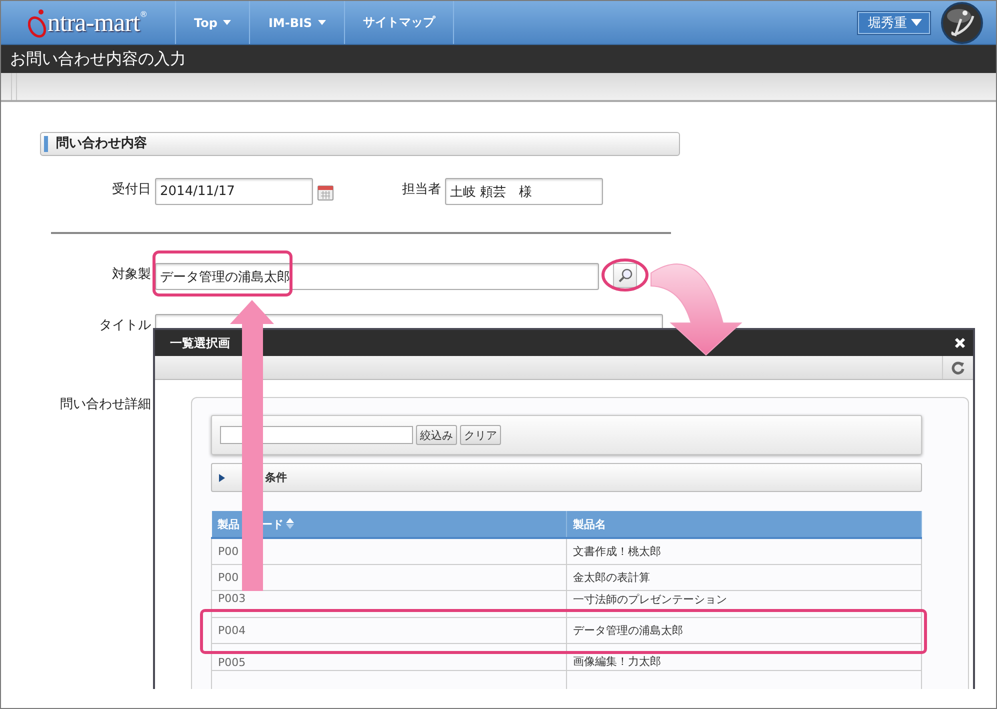 The width and height of the screenshot is (997, 709). I want to click on column-header-text: 製品, so click(229, 524).